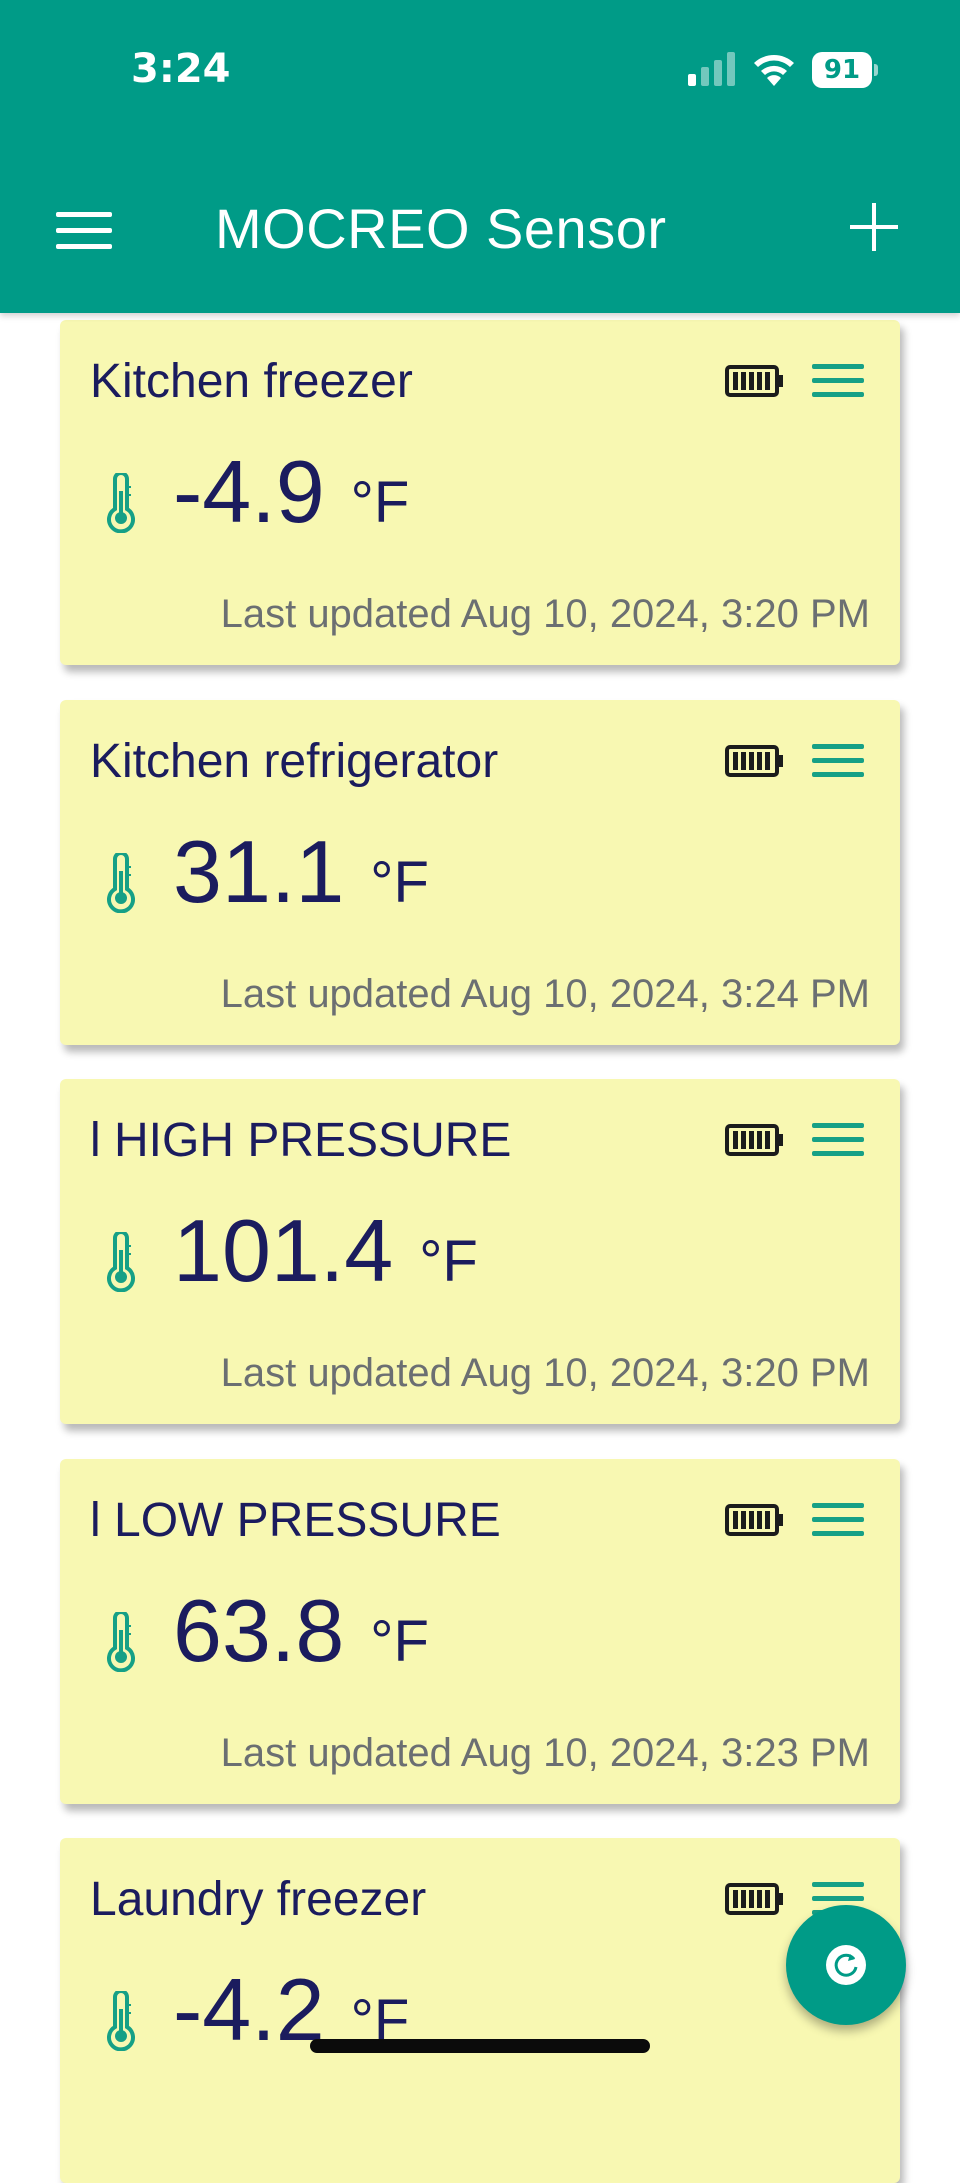 The width and height of the screenshot is (960, 2183). I want to click on temperature-value: 31.1 °F, so click(301, 872).